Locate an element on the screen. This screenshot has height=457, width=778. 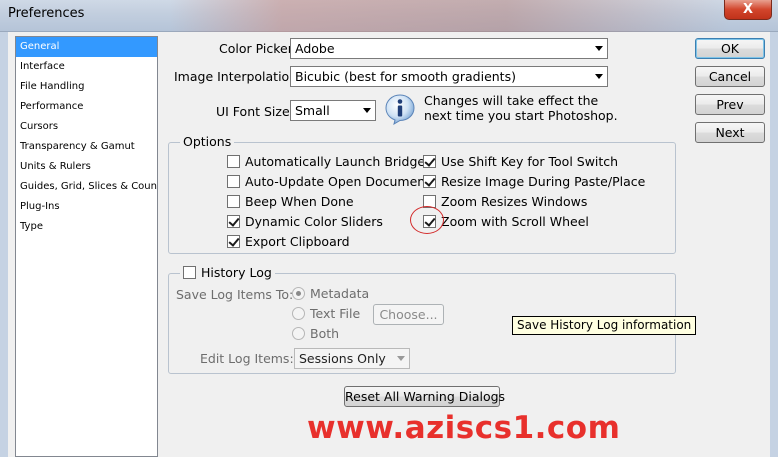
radio-text-file: Text File is located at coordinates (326, 313).